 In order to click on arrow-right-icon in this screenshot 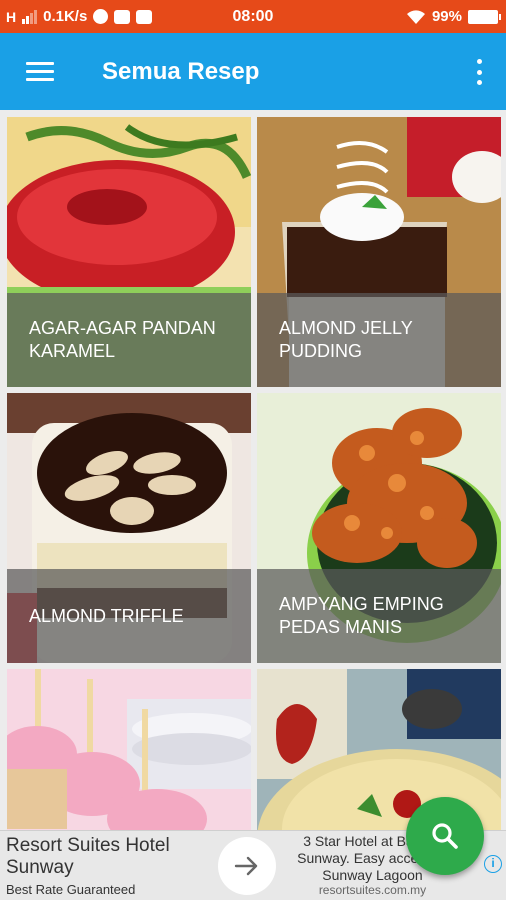, I will do `click(246, 866)`.